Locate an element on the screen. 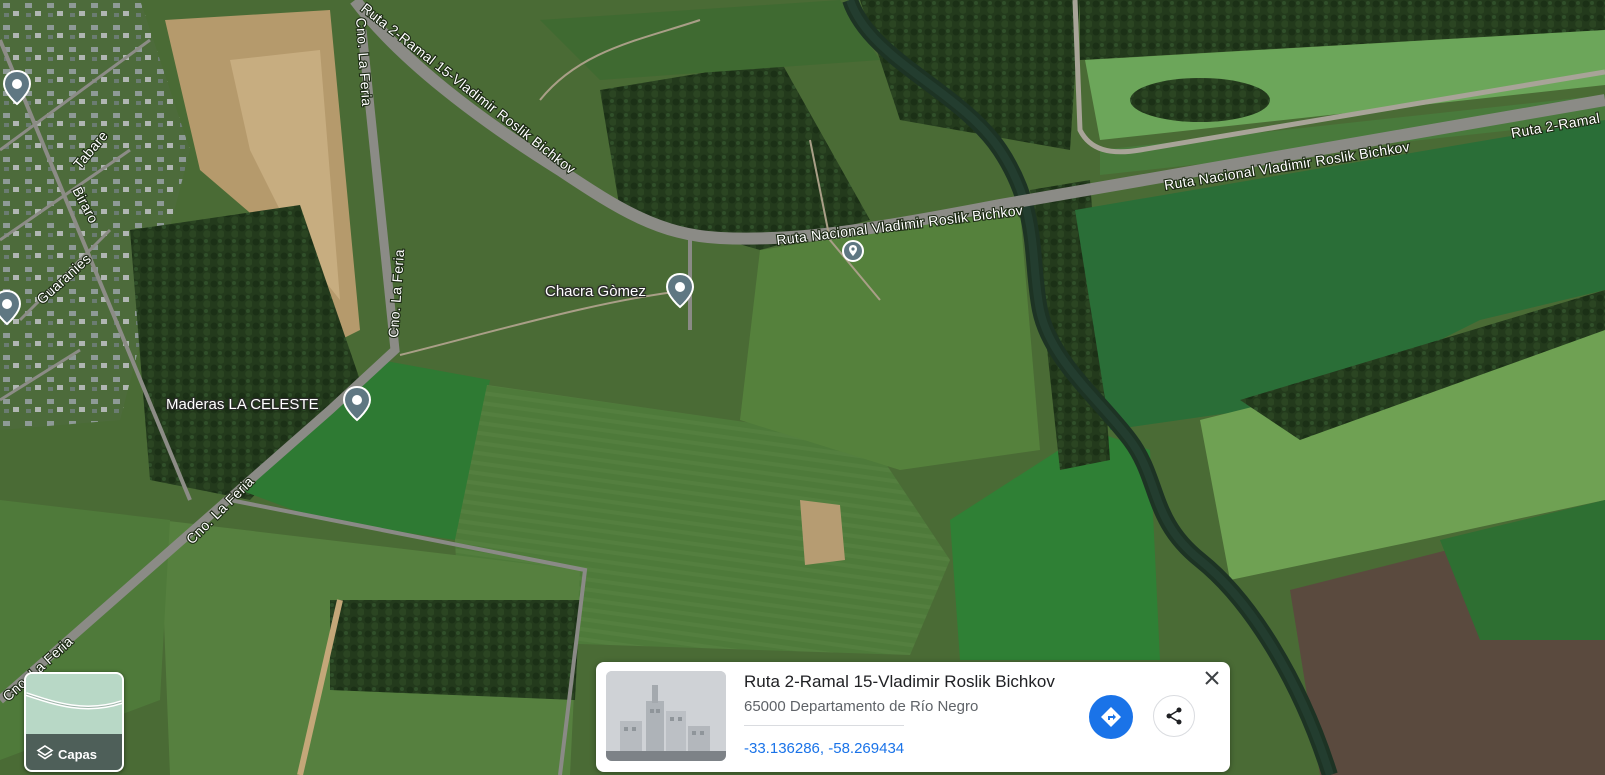 This screenshot has height=775, width=1605. building-illustration is located at coordinates (666, 716).